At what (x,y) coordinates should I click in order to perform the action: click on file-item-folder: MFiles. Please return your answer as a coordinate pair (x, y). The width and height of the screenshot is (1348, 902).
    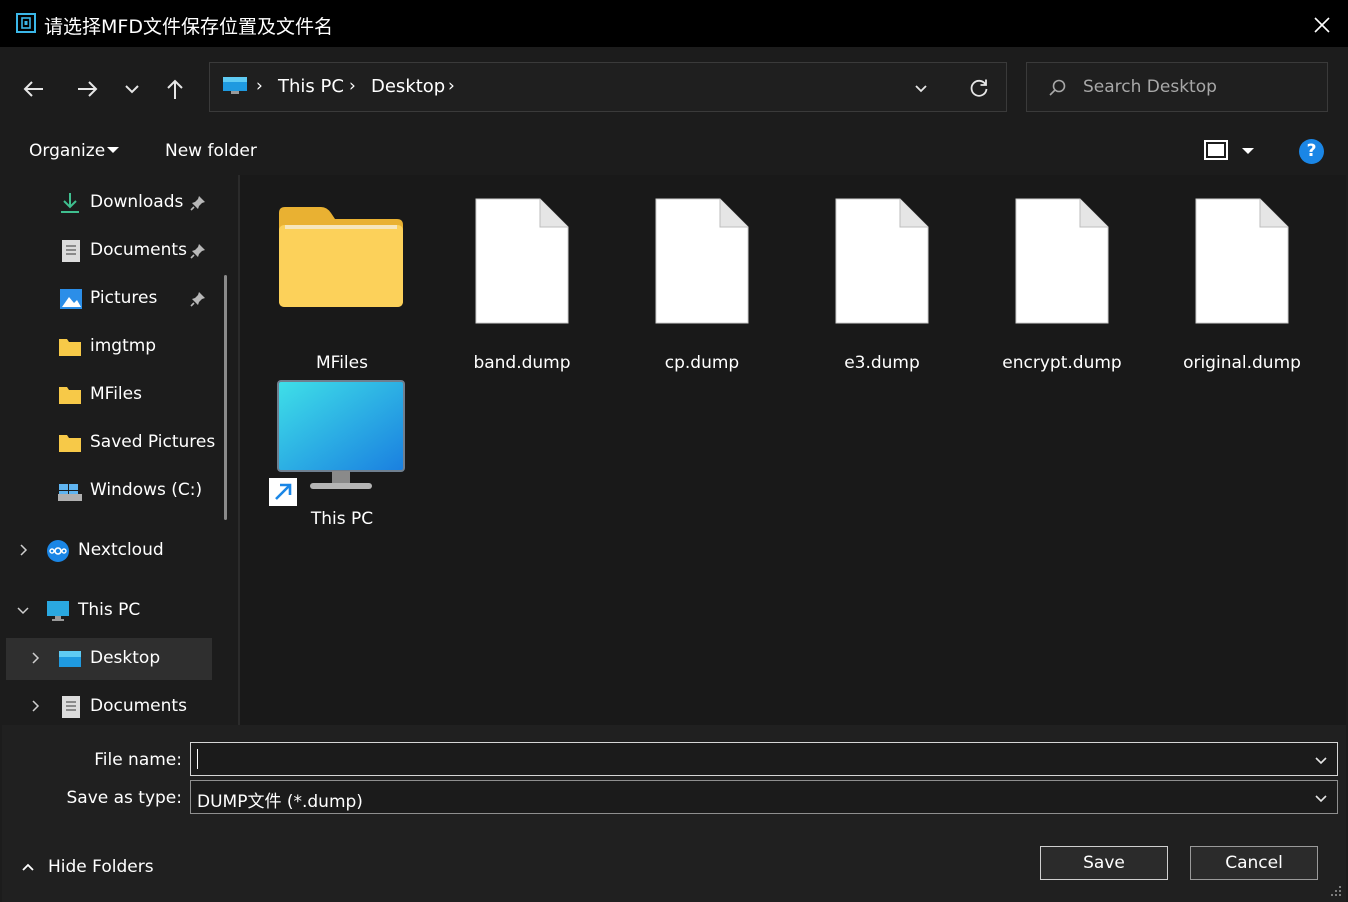
    Looking at the image, I should click on (342, 284).